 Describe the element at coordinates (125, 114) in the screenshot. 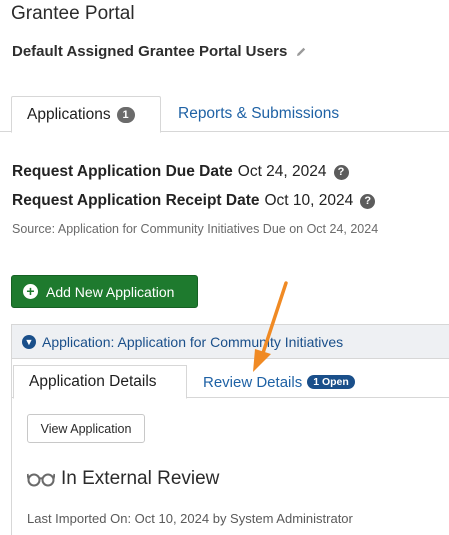

I see `applications-count-badge: 1` at that location.